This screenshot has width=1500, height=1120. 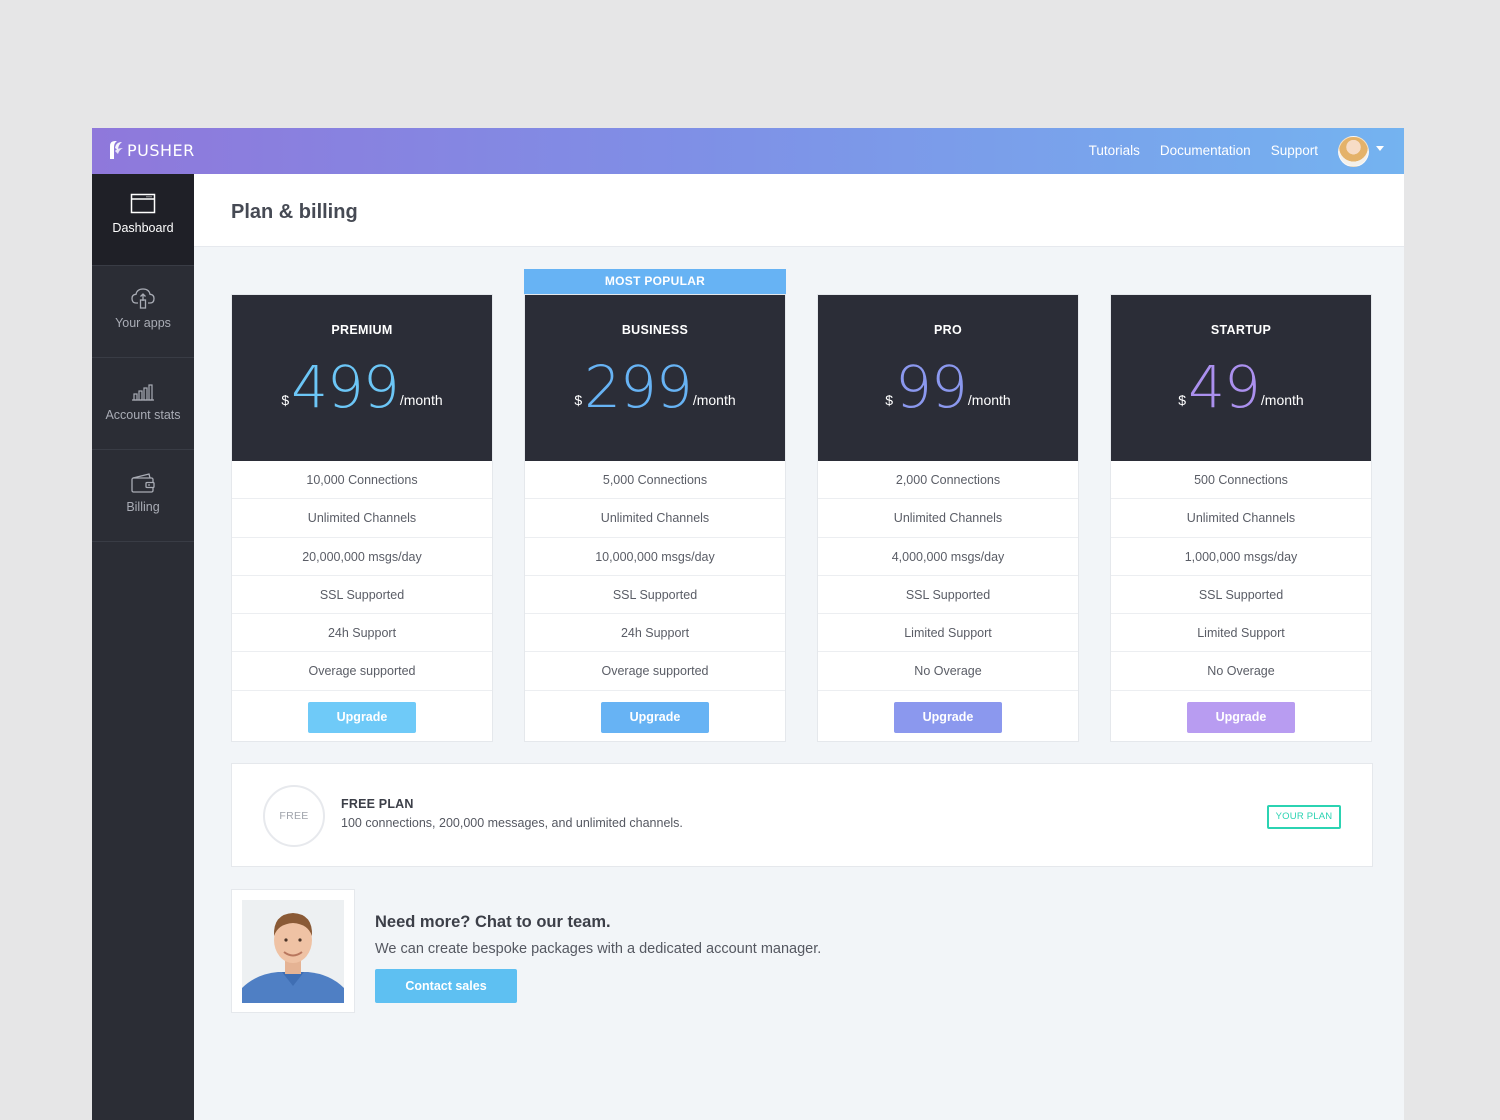 I want to click on plan-header: PRO $99/month, so click(x=948, y=378).